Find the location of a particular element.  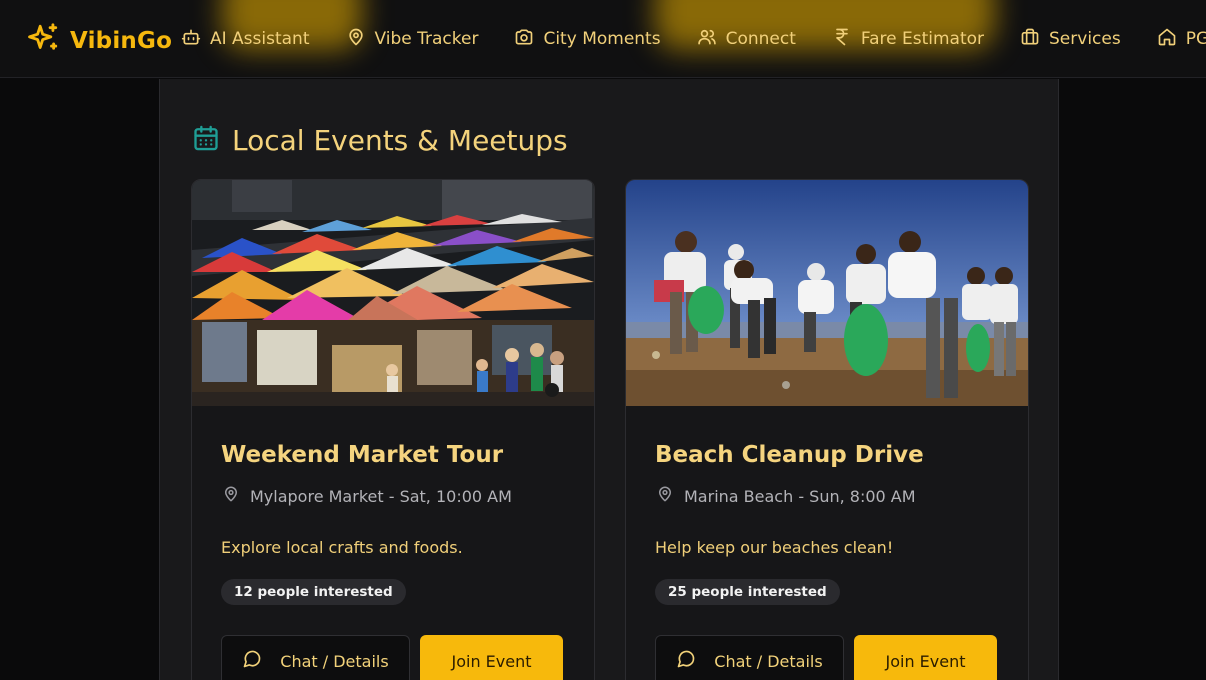

event-image-beach-cleanup is located at coordinates (827, 293).